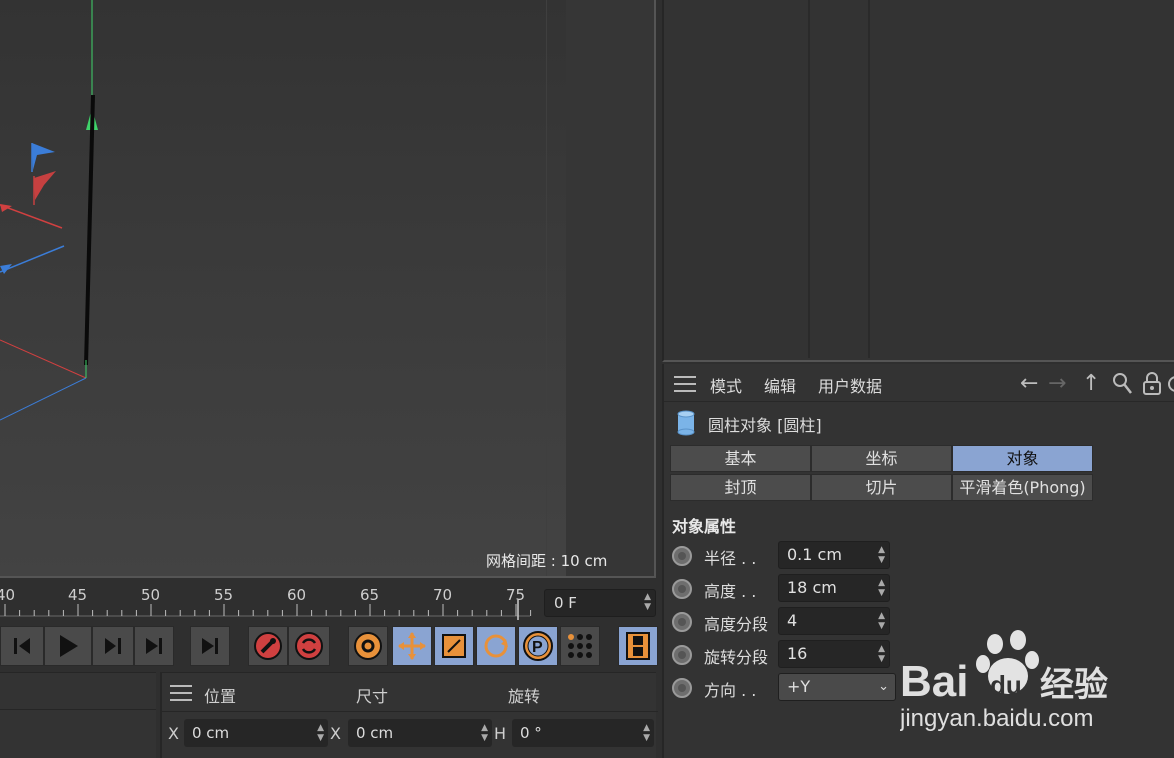 The width and height of the screenshot is (1174, 758). Describe the element at coordinates (834, 654) in the screenshot. I see `rotation-segments-field: 16 ▲ ▼` at that location.